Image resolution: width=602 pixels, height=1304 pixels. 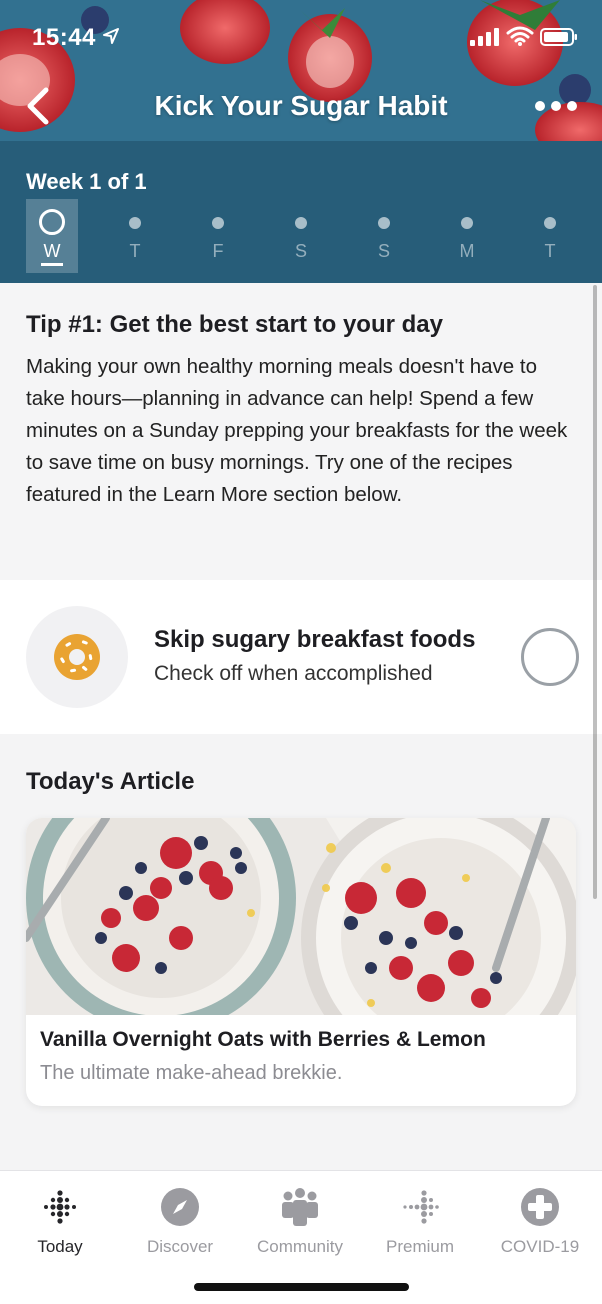 I want to click on cellular-signal-icon, so click(x=484, y=37).